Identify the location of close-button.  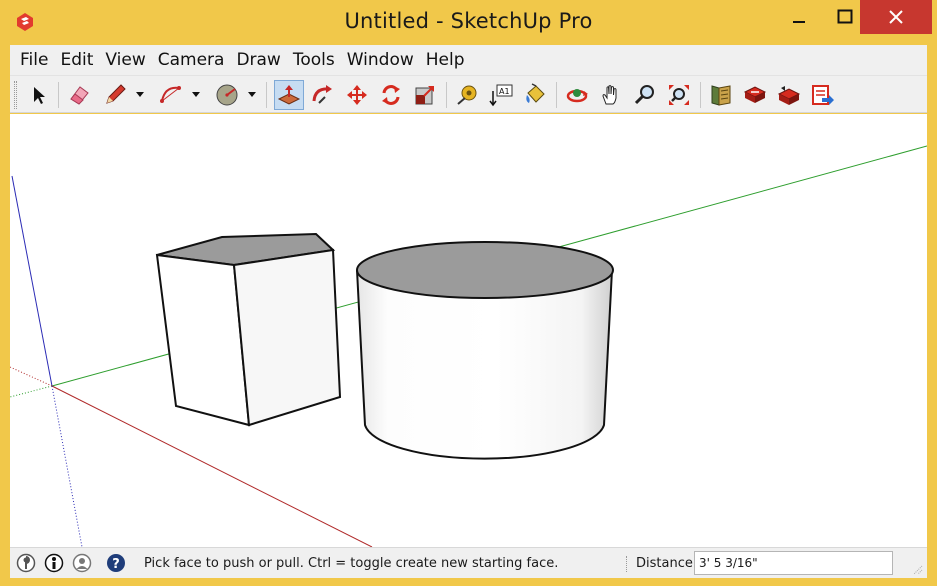
(896, 17).